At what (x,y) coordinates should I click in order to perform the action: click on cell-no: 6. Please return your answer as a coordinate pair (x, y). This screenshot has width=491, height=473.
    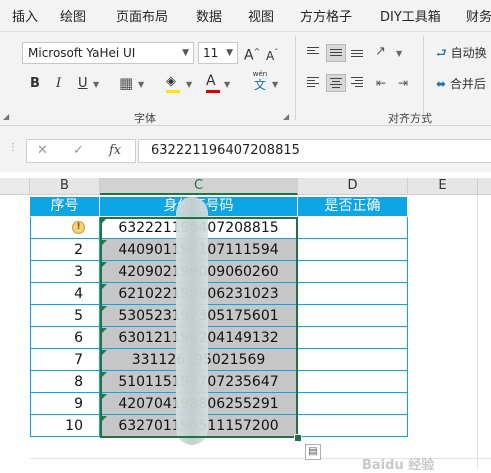
    Looking at the image, I should click on (65, 338).